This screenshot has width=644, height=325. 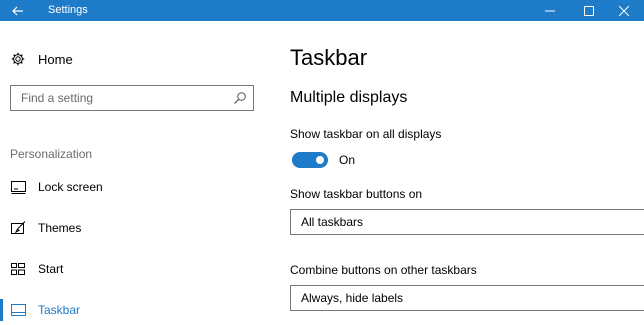 I want to click on section-title: Multiple displays, so click(x=349, y=97).